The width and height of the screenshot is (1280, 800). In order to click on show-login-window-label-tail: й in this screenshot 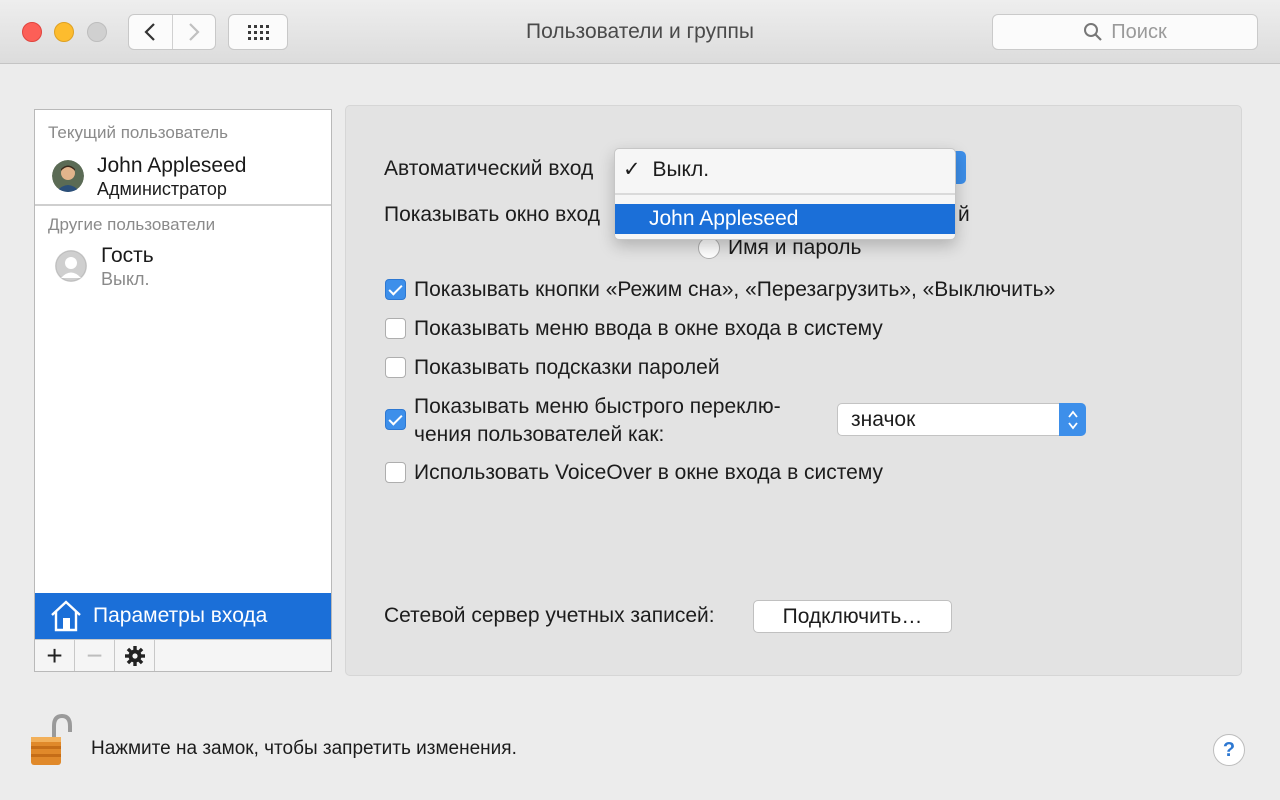, I will do `click(964, 214)`.